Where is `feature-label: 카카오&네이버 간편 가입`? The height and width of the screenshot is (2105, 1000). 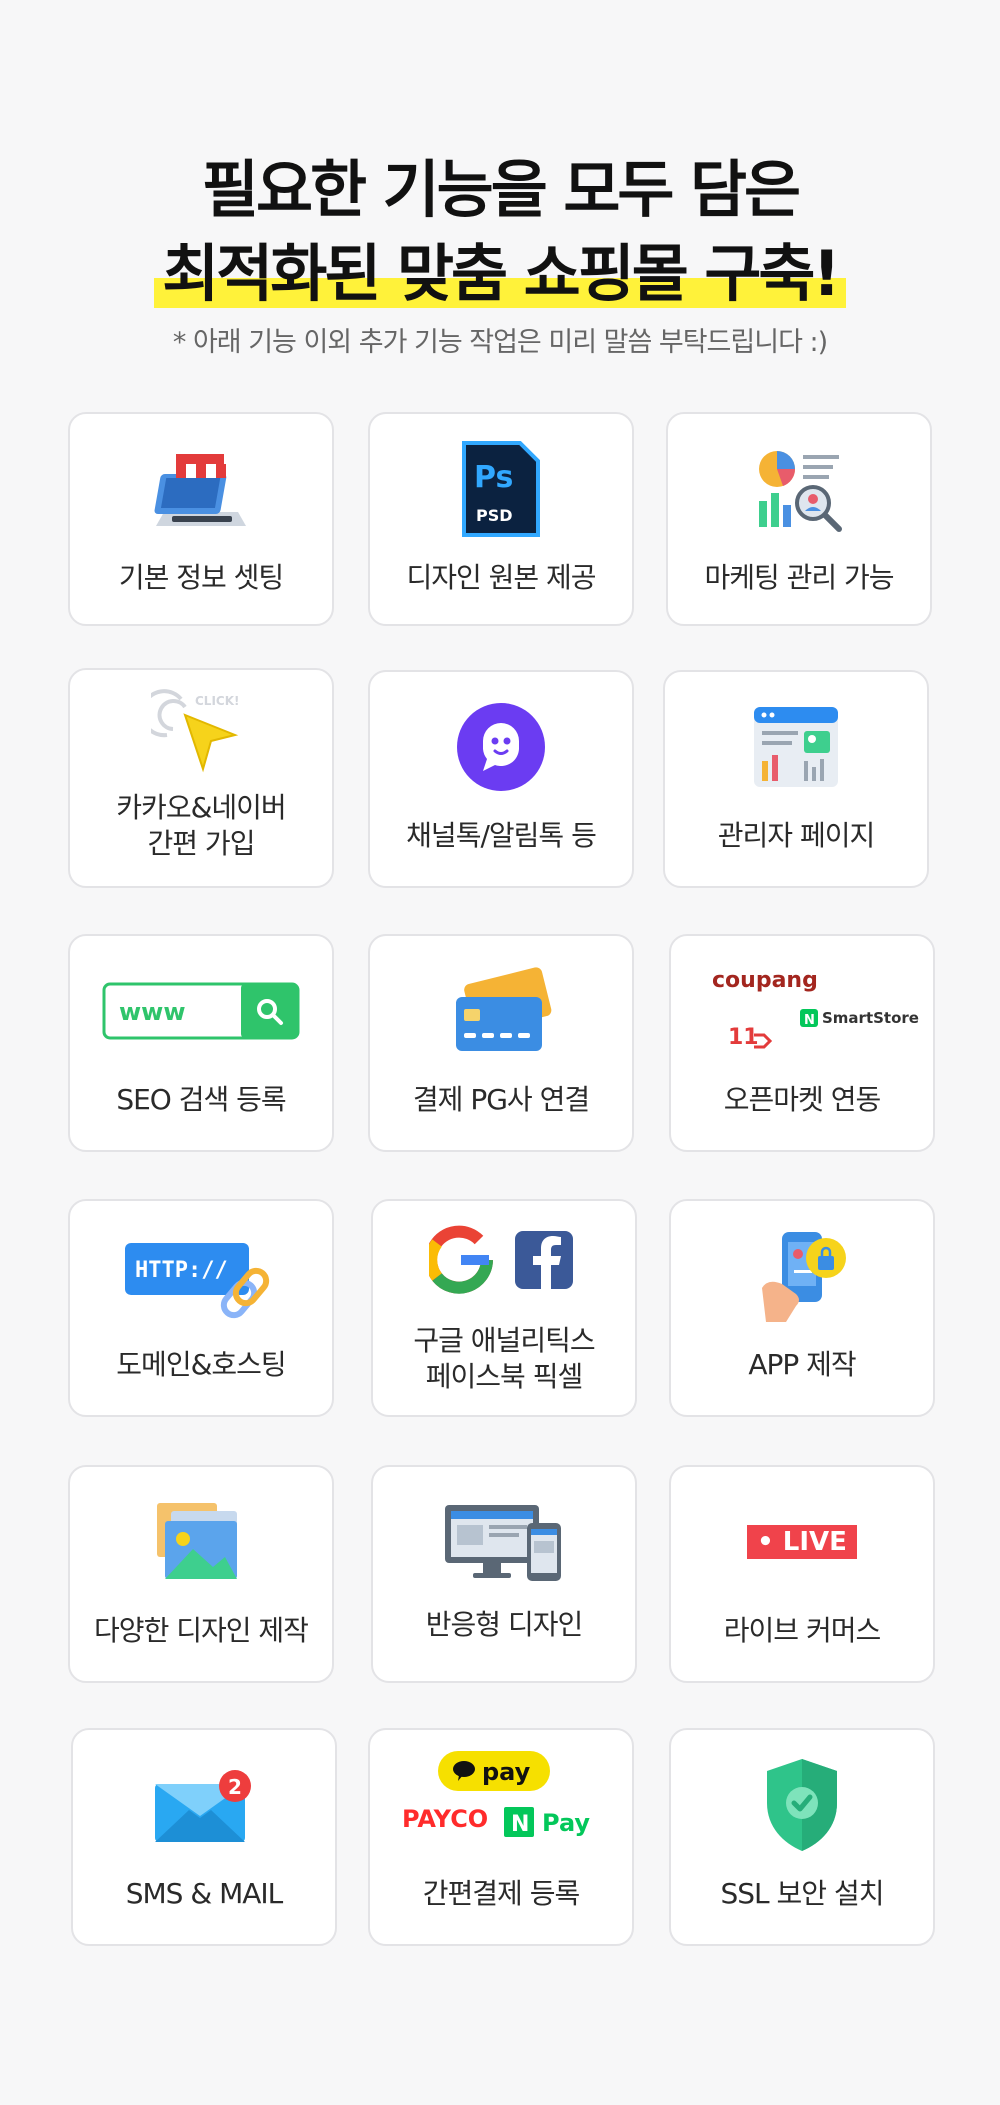 feature-label: 카카오&네이버 간편 가입 is located at coordinates (201, 825).